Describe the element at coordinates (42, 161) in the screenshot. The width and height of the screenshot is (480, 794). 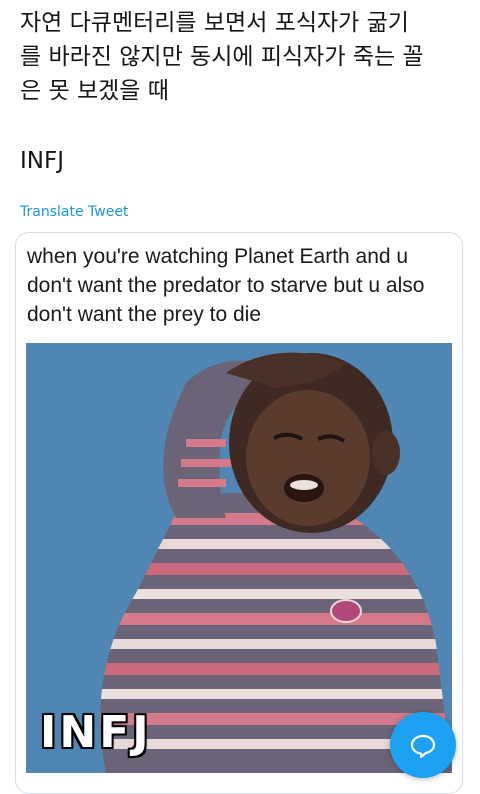
I see `tweet-tag: INFJ` at that location.